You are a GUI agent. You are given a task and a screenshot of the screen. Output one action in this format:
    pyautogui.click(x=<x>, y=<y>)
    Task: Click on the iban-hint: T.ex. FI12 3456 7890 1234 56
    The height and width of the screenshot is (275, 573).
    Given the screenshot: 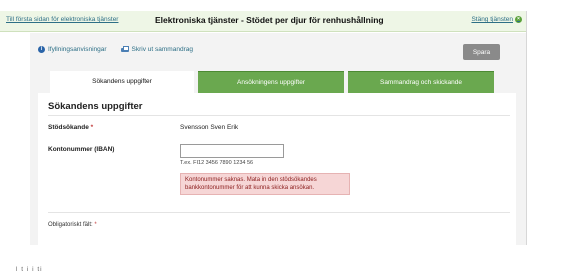 What is the action you would take?
    pyautogui.click(x=217, y=163)
    